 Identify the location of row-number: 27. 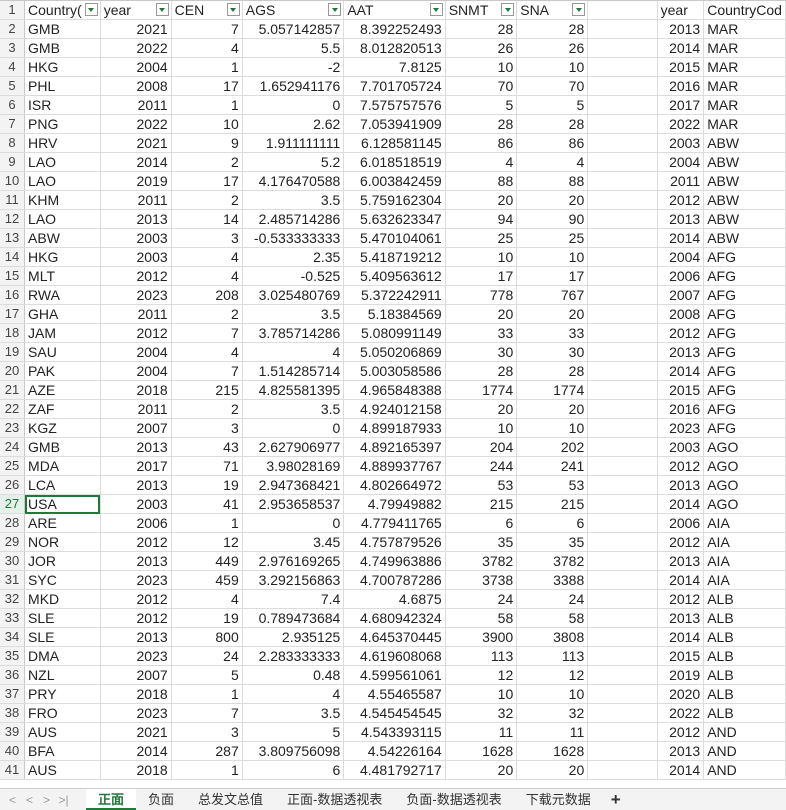
(13, 504).